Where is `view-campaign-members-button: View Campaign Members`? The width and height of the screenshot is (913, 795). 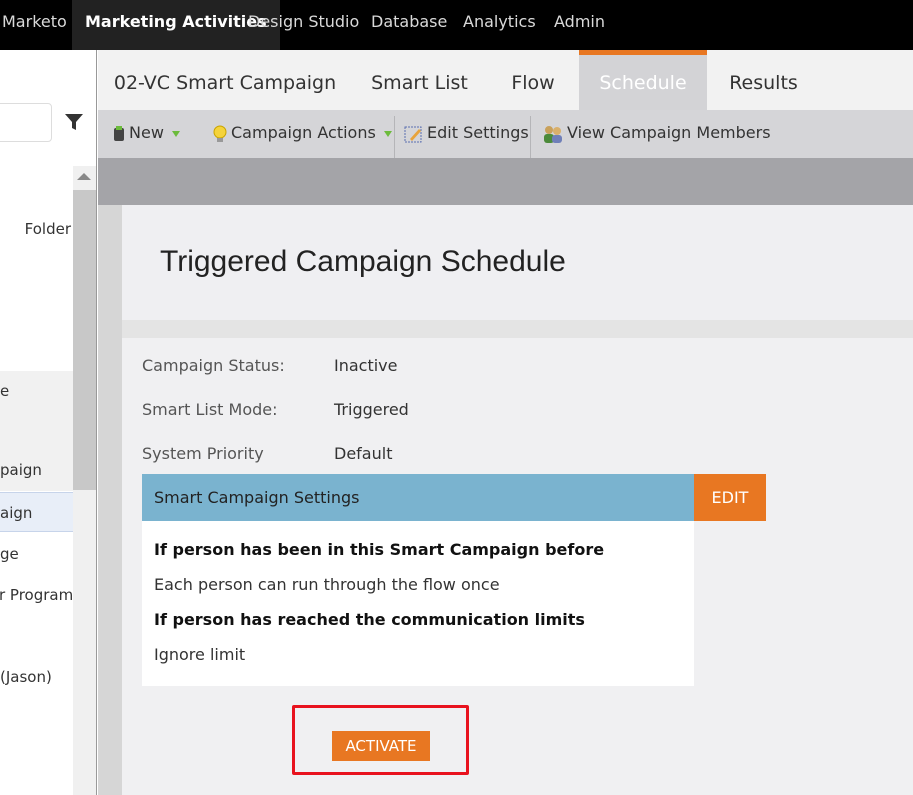 view-campaign-members-button: View Campaign Members is located at coordinates (656, 134).